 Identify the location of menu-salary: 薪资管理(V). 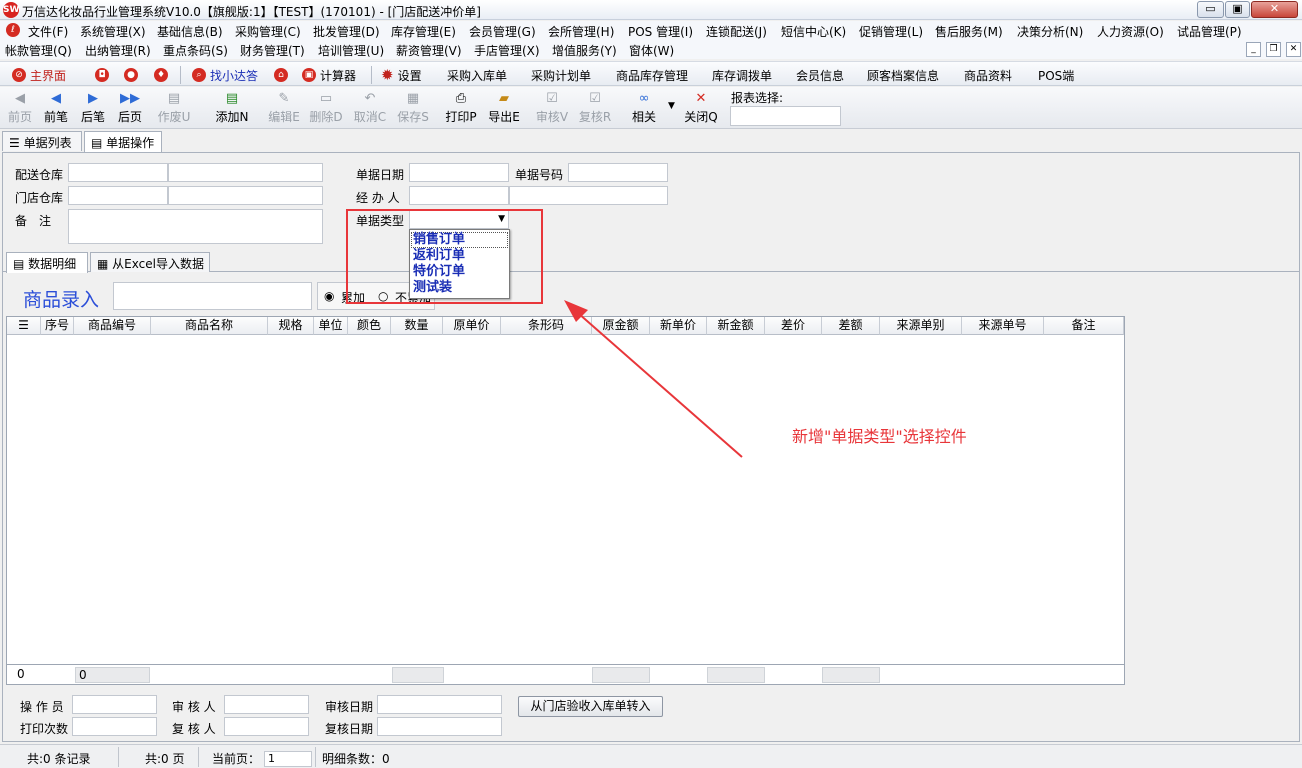
(429, 50).